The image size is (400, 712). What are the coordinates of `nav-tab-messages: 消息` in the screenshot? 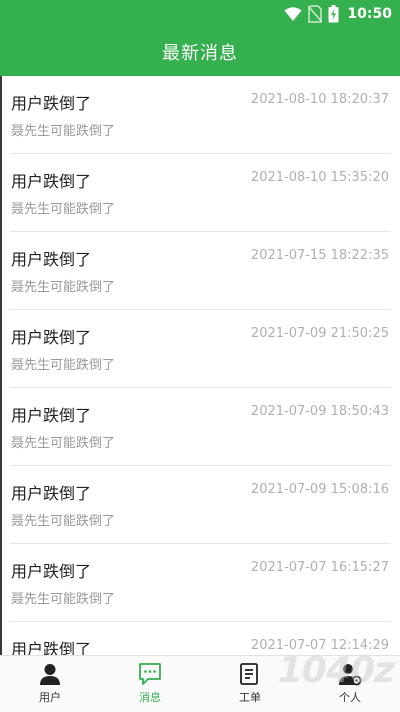 It's located at (150, 684).